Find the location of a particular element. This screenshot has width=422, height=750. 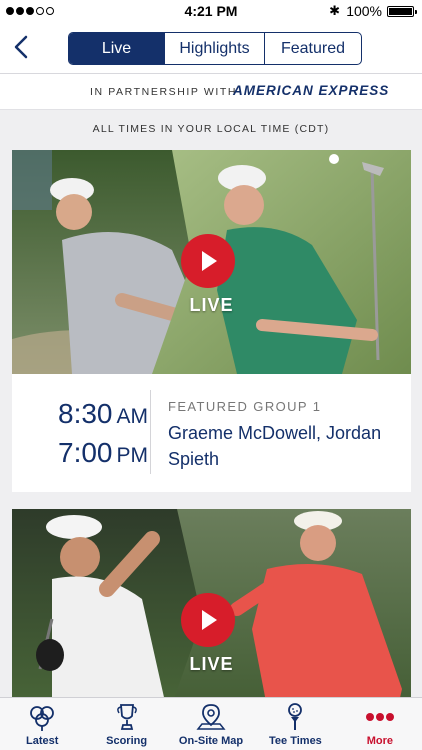

tab-label: Latest is located at coordinates (42, 741).